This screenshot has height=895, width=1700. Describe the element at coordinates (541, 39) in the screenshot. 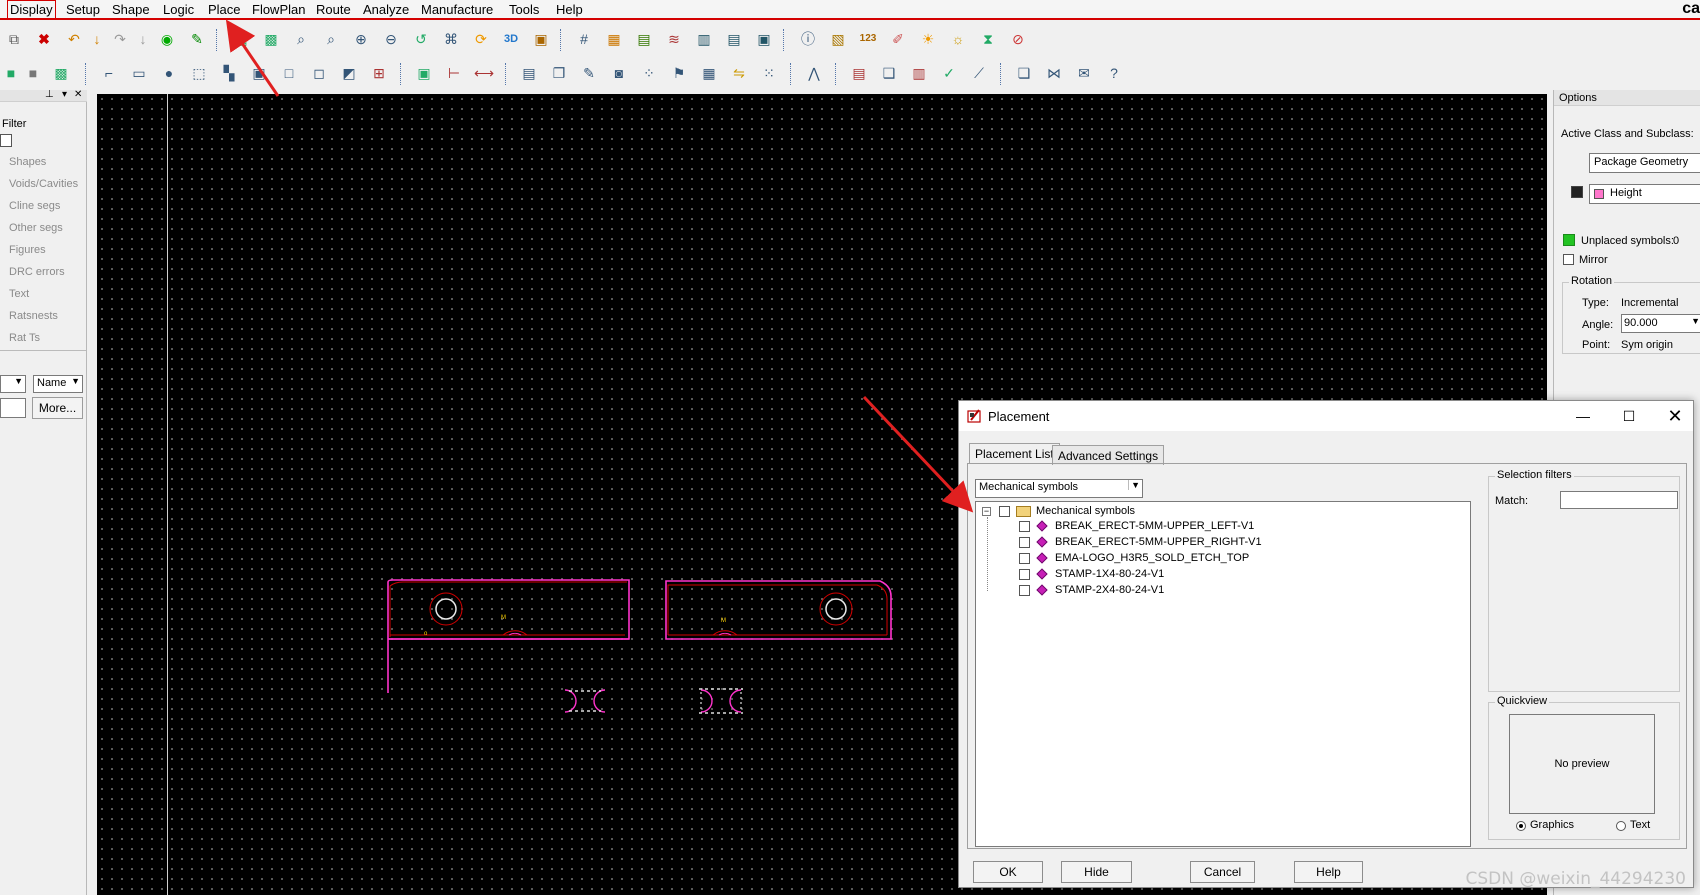

I see `flip-icon: ▣` at that location.